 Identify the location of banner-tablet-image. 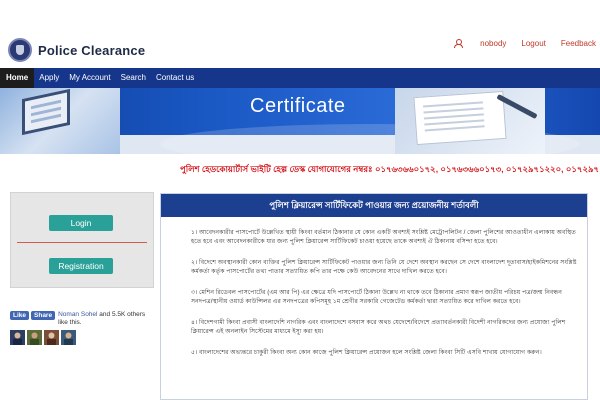
(60, 121).